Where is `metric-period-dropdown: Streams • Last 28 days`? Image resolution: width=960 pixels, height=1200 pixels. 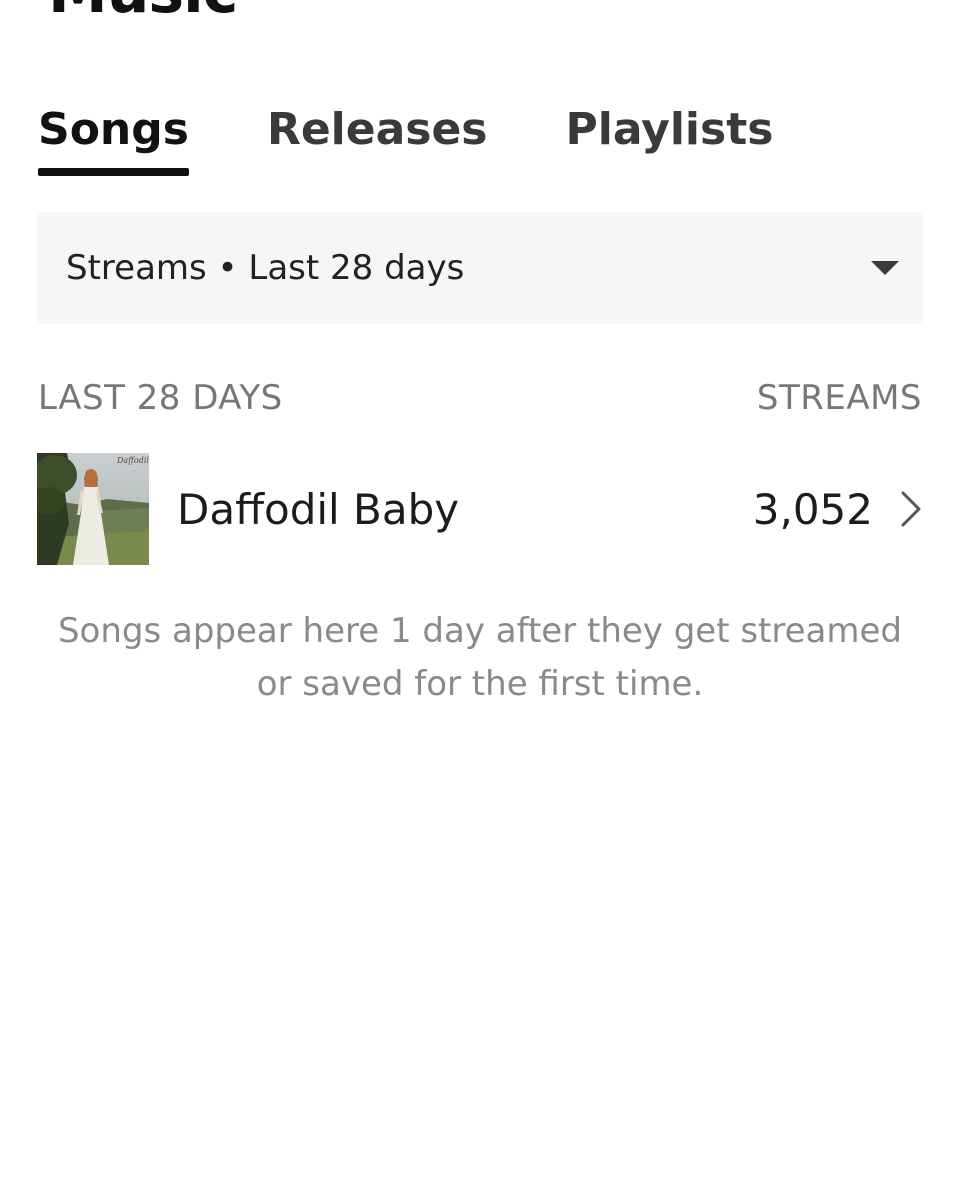
metric-period-dropdown: Streams • Last 28 days is located at coordinates (480, 268).